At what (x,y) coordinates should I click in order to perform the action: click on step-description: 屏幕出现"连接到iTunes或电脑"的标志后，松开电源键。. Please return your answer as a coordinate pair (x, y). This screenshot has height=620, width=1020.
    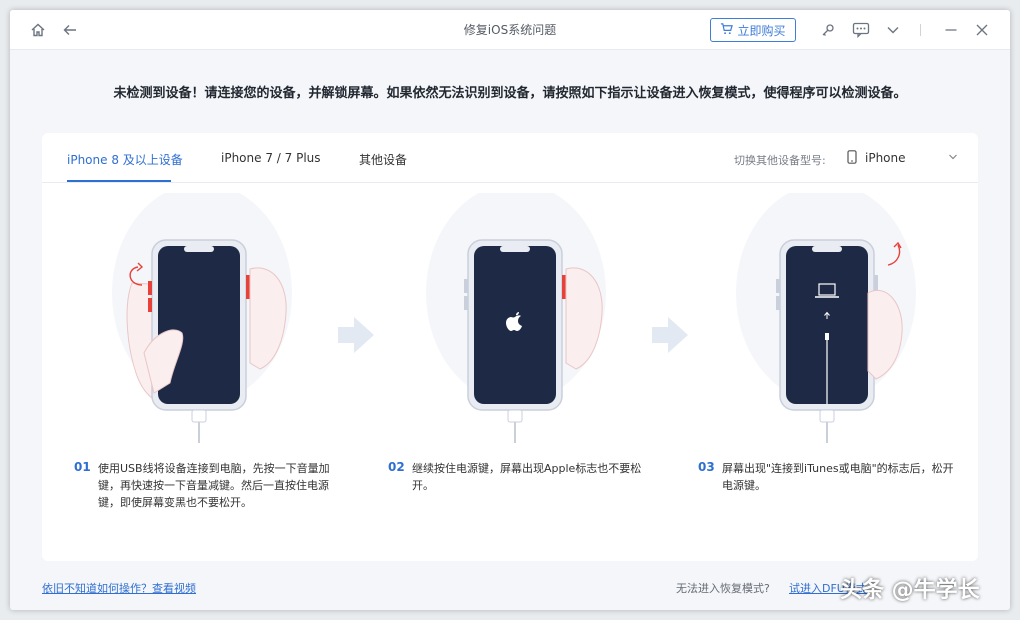
    Looking at the image, I should click on (838, 477).